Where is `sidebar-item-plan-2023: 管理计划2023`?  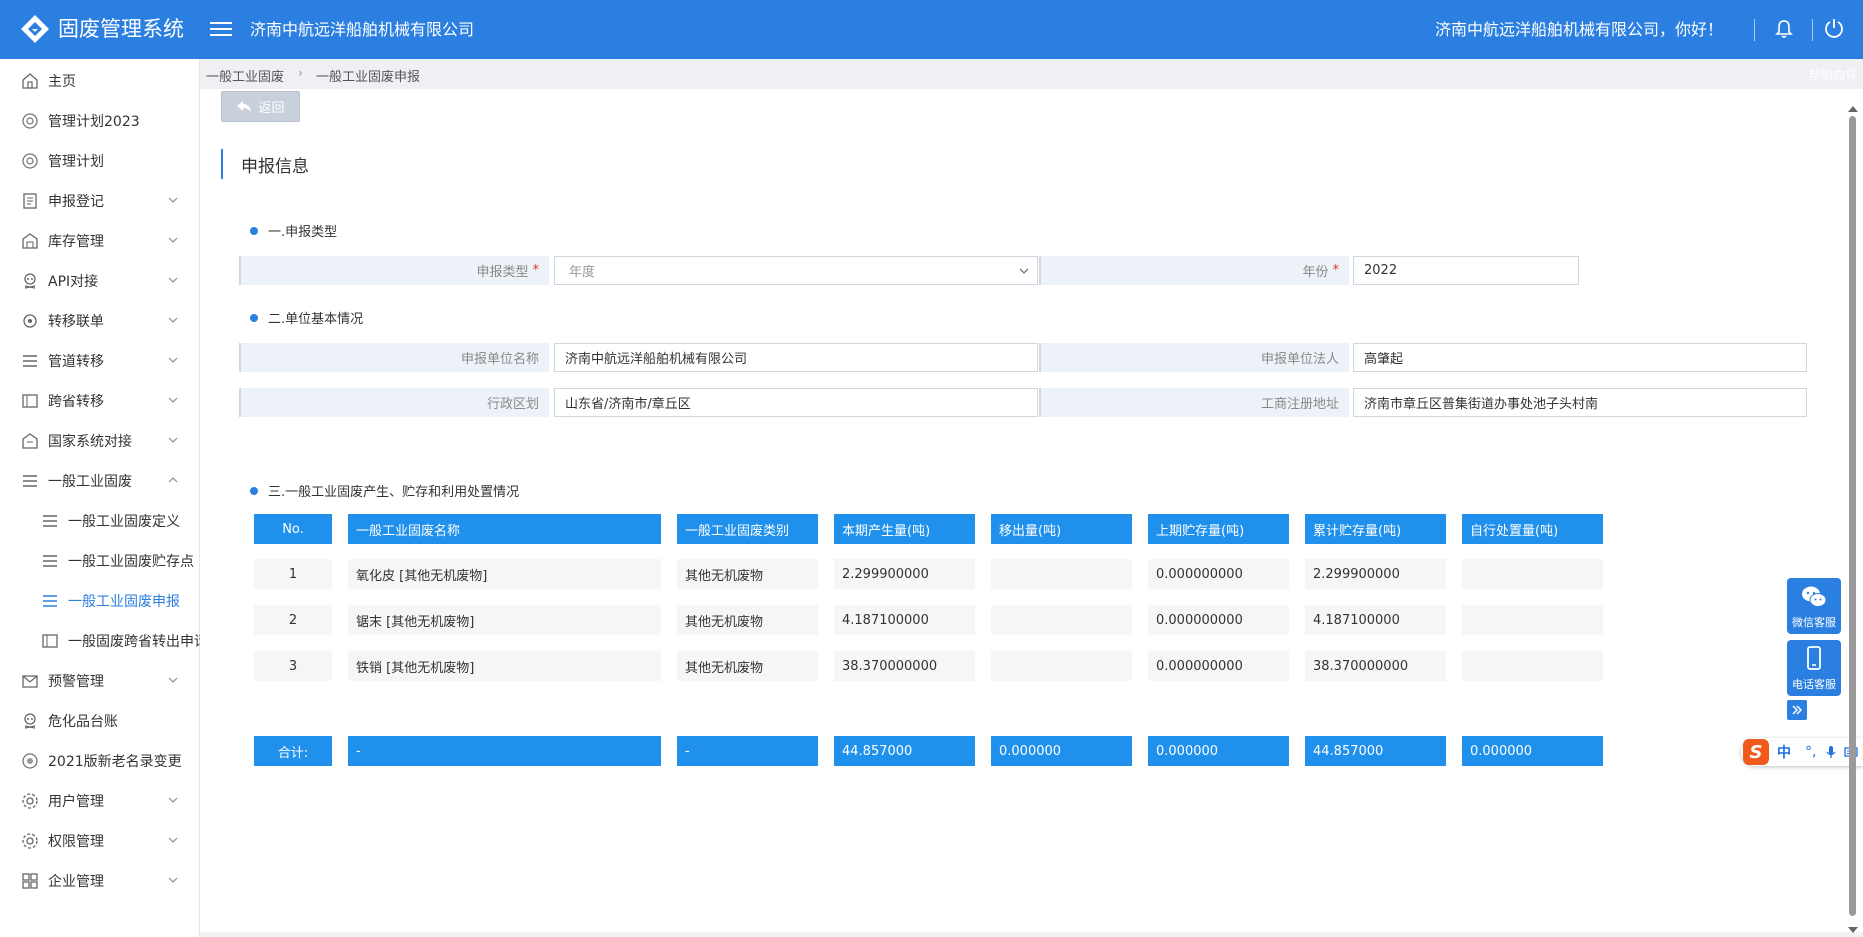 sidebar-item-plan-2023: 管理计划2023 is located at coordinates (100, 121).